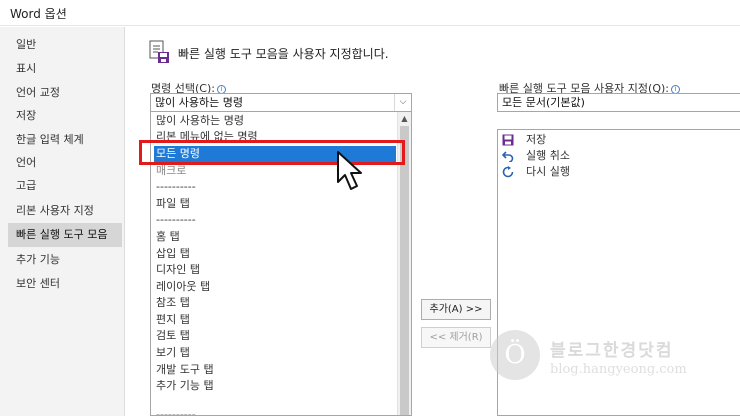 Image resolution: width=740 pixels, height=416 pixels. What do you see at coordinates (275, 320) in the screenshot?
I see `list-item: 편지 탭` at bounding box center [275, 320].